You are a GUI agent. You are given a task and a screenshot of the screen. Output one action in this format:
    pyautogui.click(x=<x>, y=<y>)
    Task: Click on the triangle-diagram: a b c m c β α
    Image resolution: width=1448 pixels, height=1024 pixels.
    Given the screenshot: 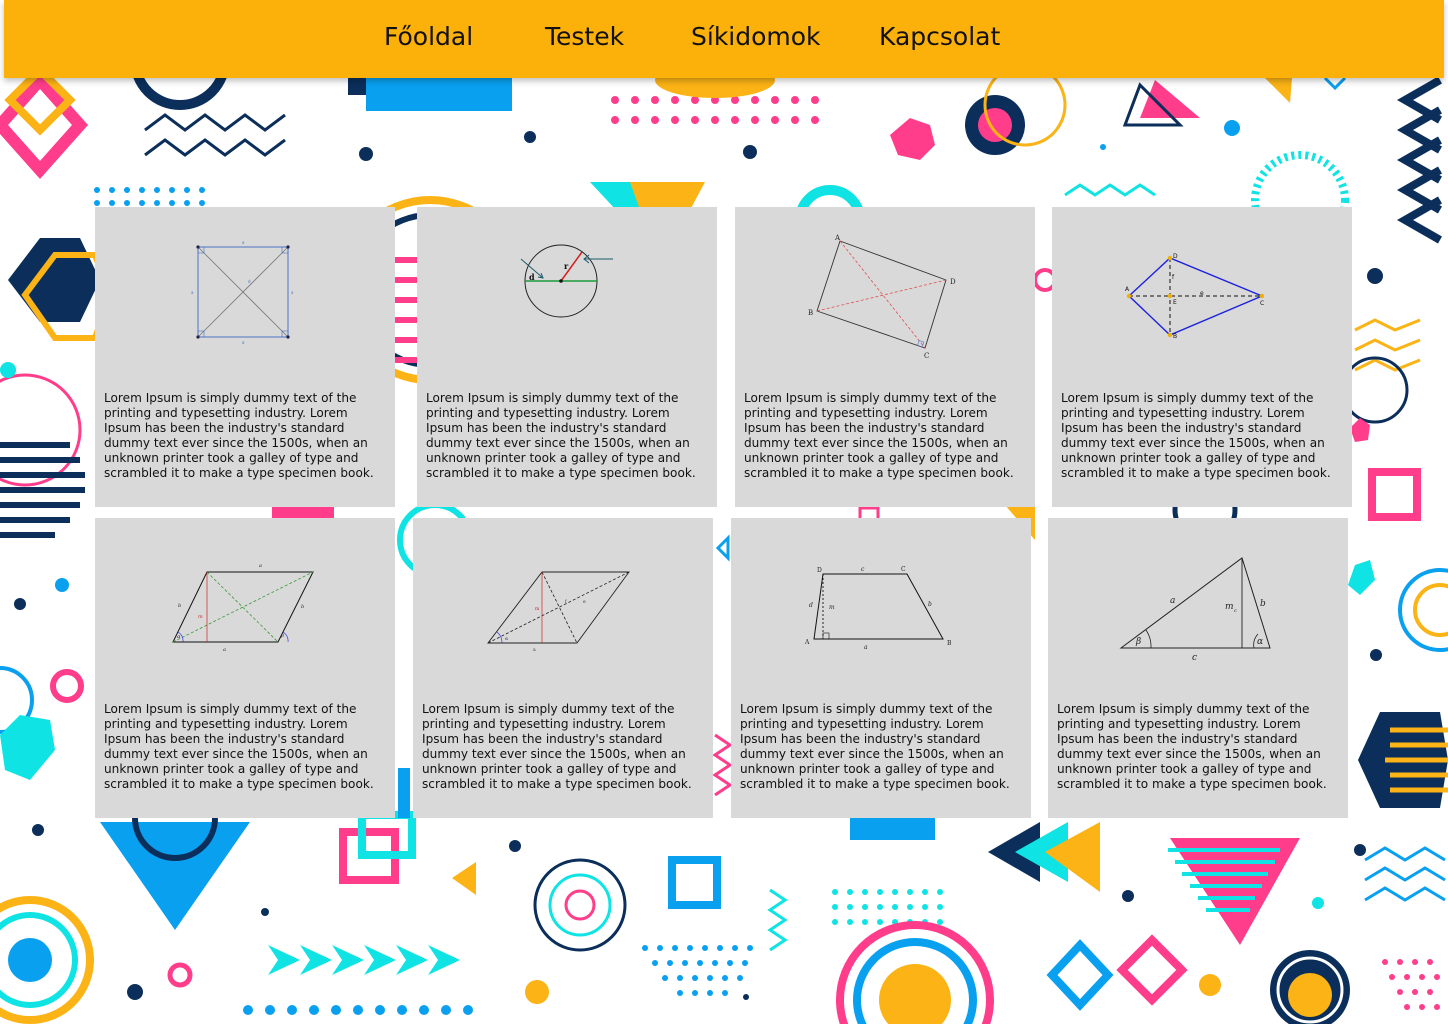 What is the action you would take?
    pyautogui.click(x=1195, y=610)
    